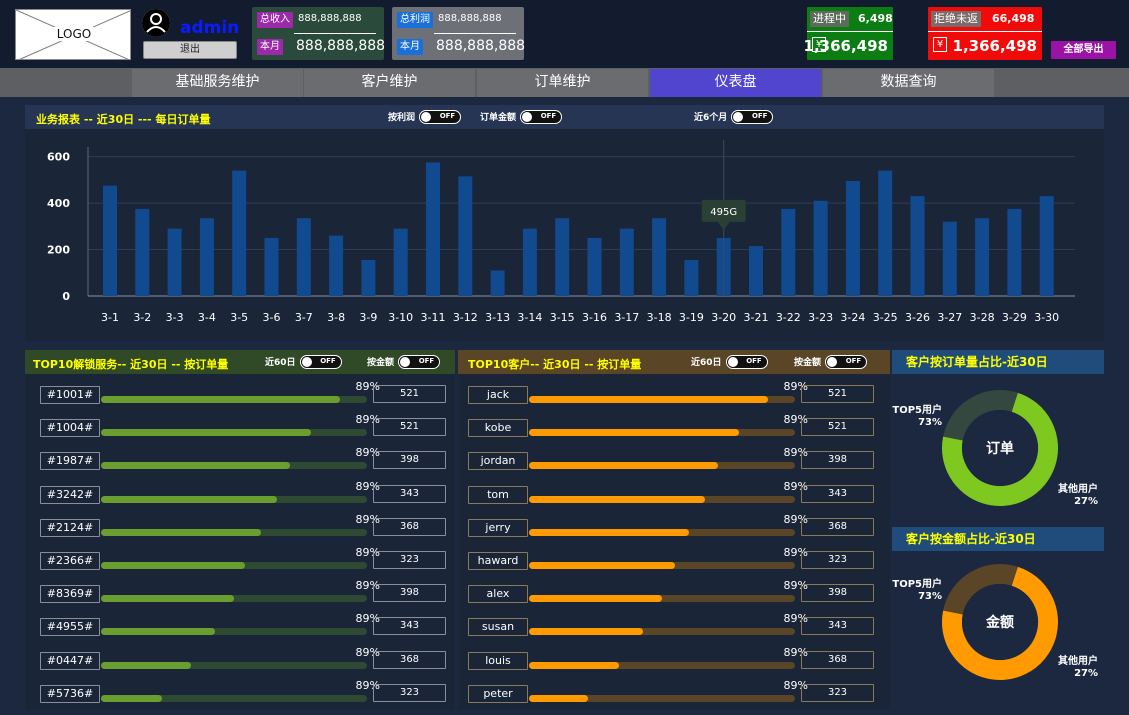 The width and height of the screenshot is (1129, 715). I want to click on list-item-label: alex, so click(498, 594).